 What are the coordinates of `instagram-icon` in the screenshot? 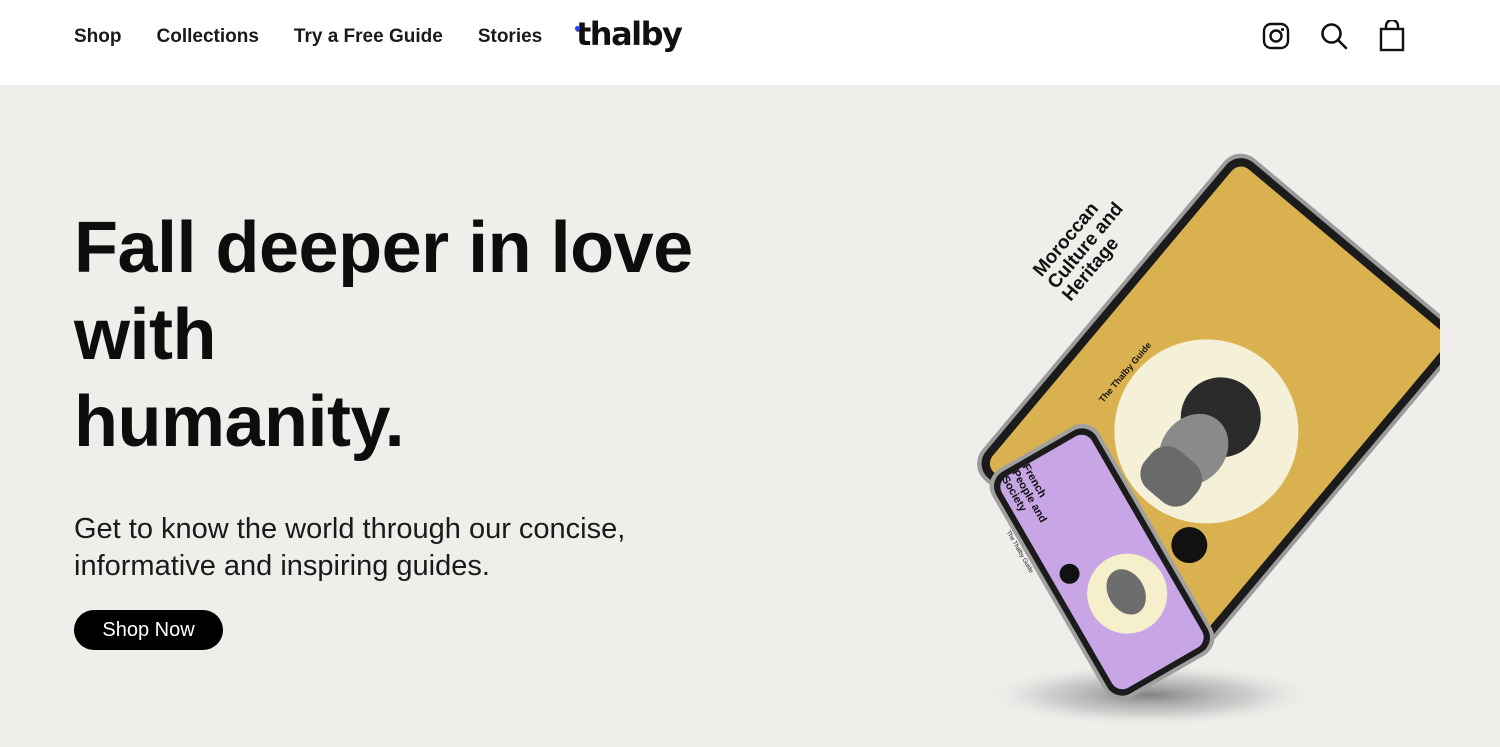 It's located at (1276, 36).